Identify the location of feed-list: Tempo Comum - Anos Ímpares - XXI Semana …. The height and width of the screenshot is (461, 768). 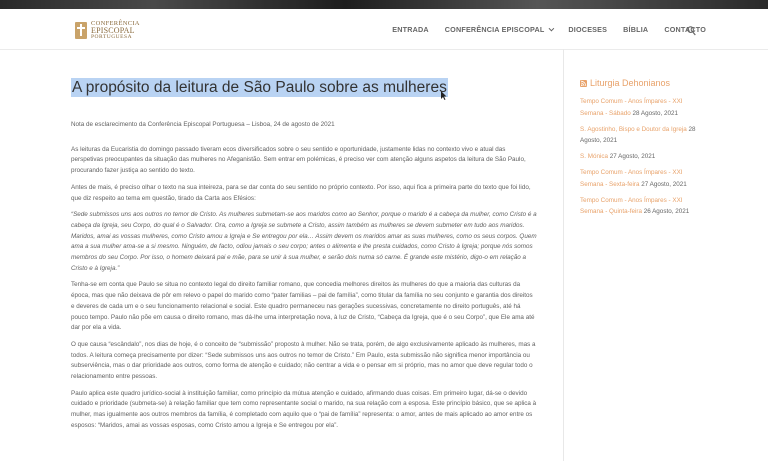
(639, 157).